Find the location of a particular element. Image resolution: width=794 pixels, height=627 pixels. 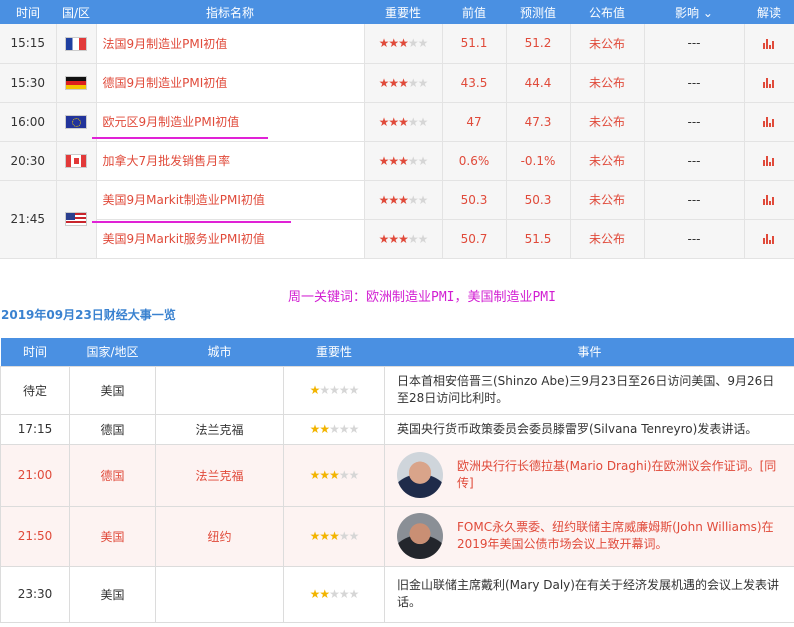

previous-value: 50.7 is located at coordinates (474, 239).